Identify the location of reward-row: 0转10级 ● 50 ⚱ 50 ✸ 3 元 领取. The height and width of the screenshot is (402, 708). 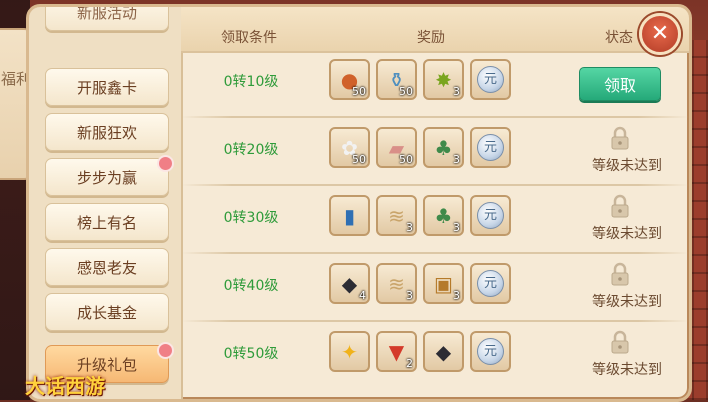
(435, 83).